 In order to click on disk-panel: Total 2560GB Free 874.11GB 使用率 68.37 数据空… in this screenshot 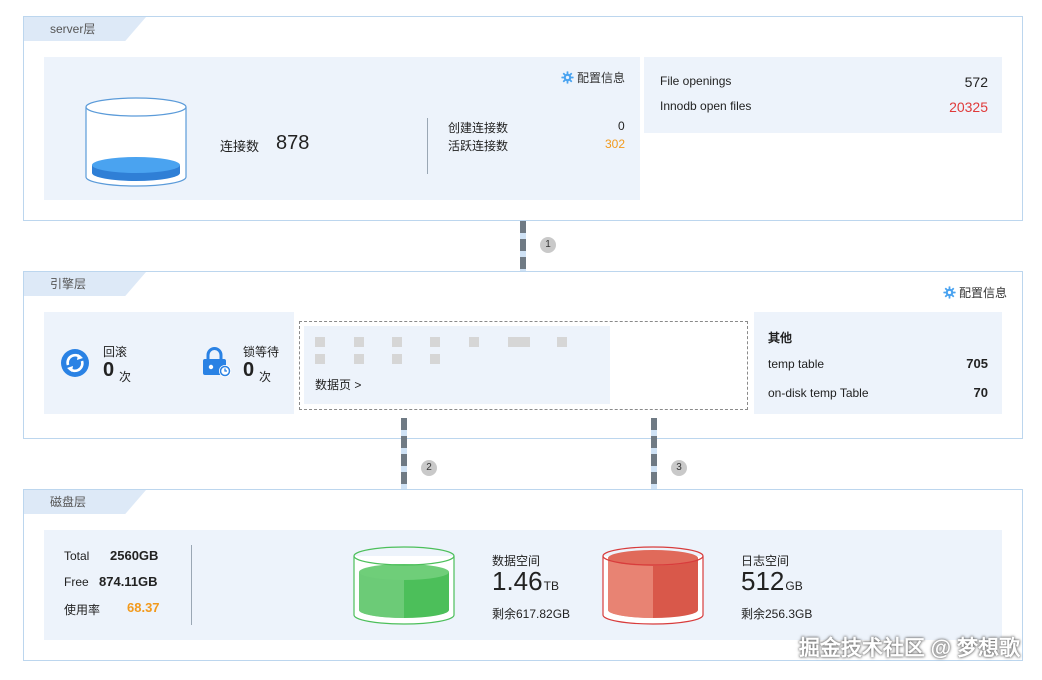, I will do `click(523, 585)`.